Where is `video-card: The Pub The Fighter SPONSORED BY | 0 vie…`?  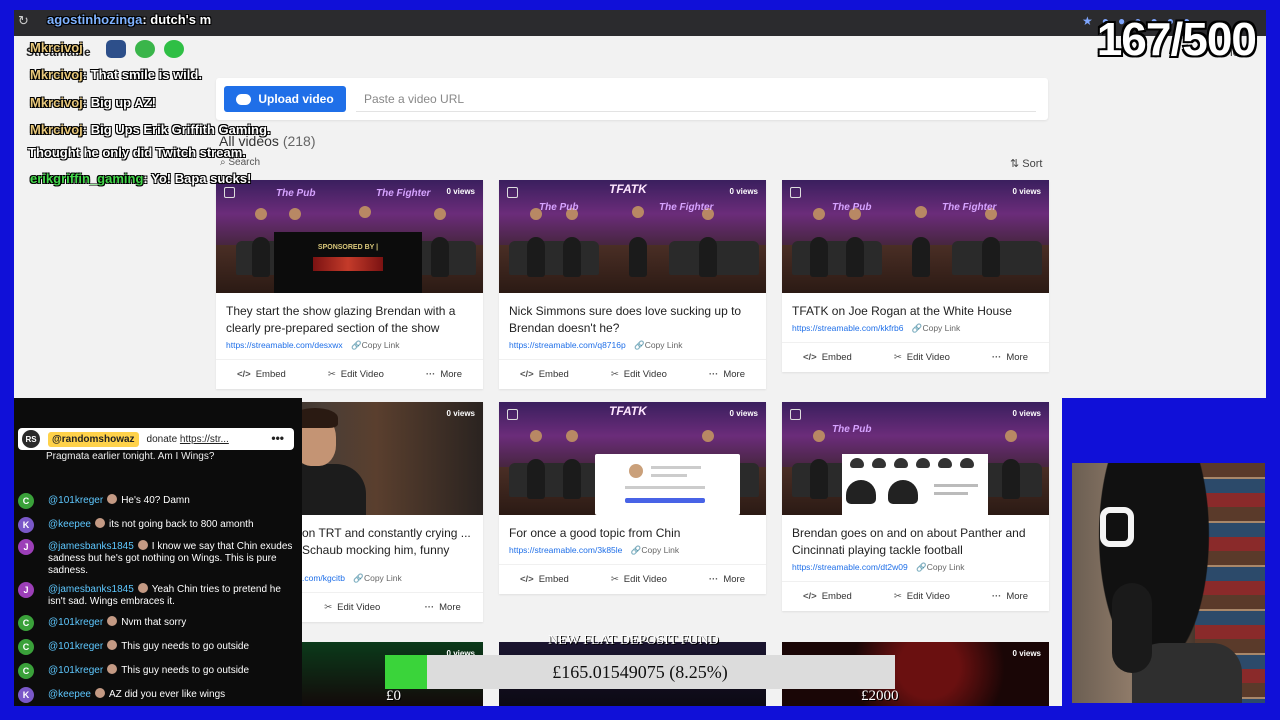
video-card: The Pub The Fighter SPONSORED BY | 0 vie… is located at coordinates (349, 284).